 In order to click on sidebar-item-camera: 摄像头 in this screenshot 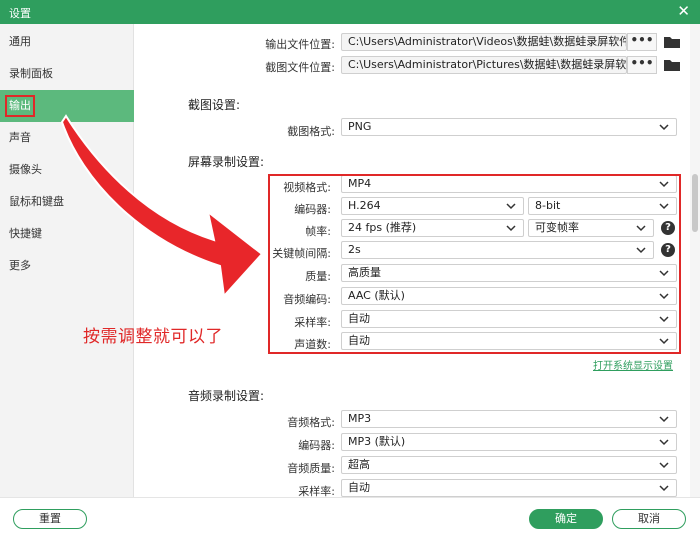, I will do `click(67, 170)`.